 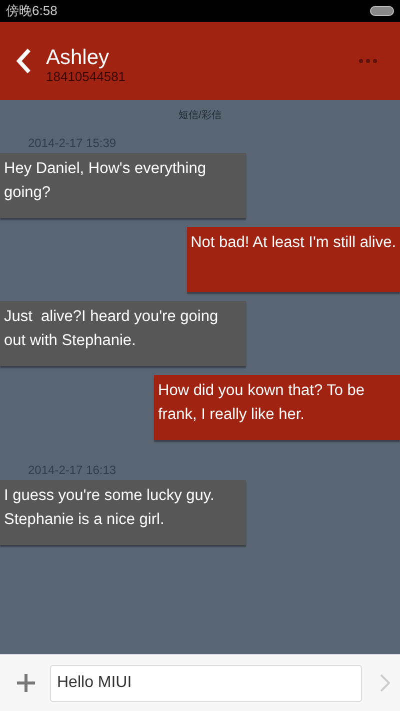 What do you see at coordinates (86, 77) in the screenshot?
I see `contact-number: 18410544581` at bounding box center [86, 77].